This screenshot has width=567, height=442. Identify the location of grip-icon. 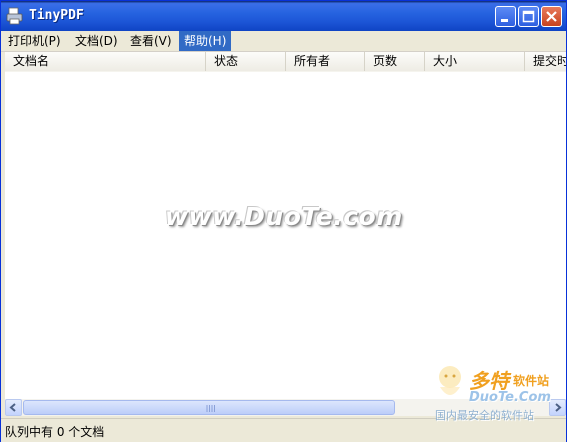
(210, 408).